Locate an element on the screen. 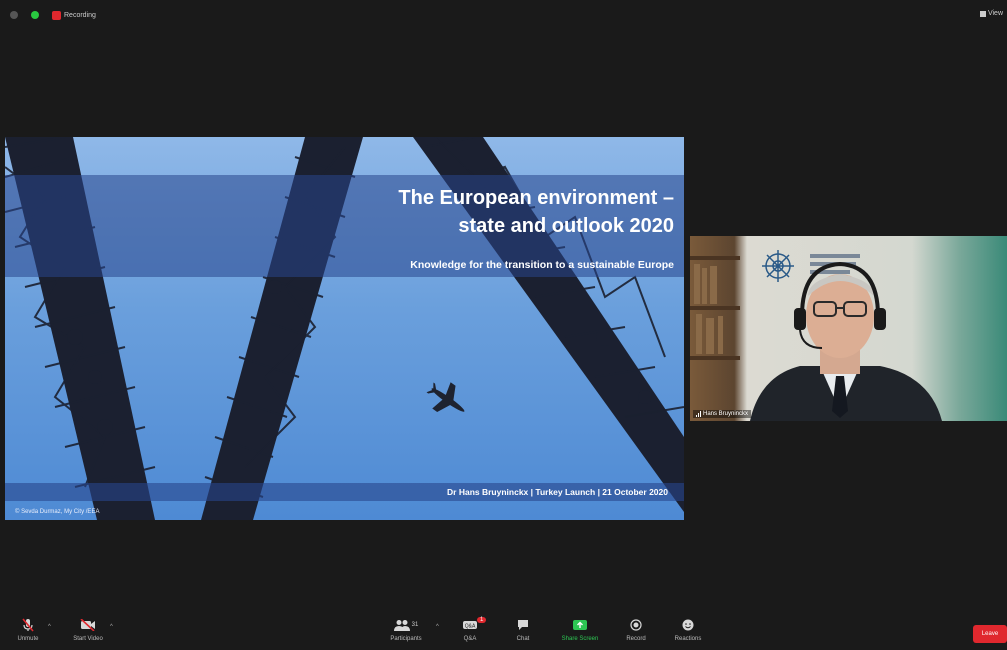 This screenshot has width=1007, height=650. leave-label: Leave is located at coordinates (990, 634).